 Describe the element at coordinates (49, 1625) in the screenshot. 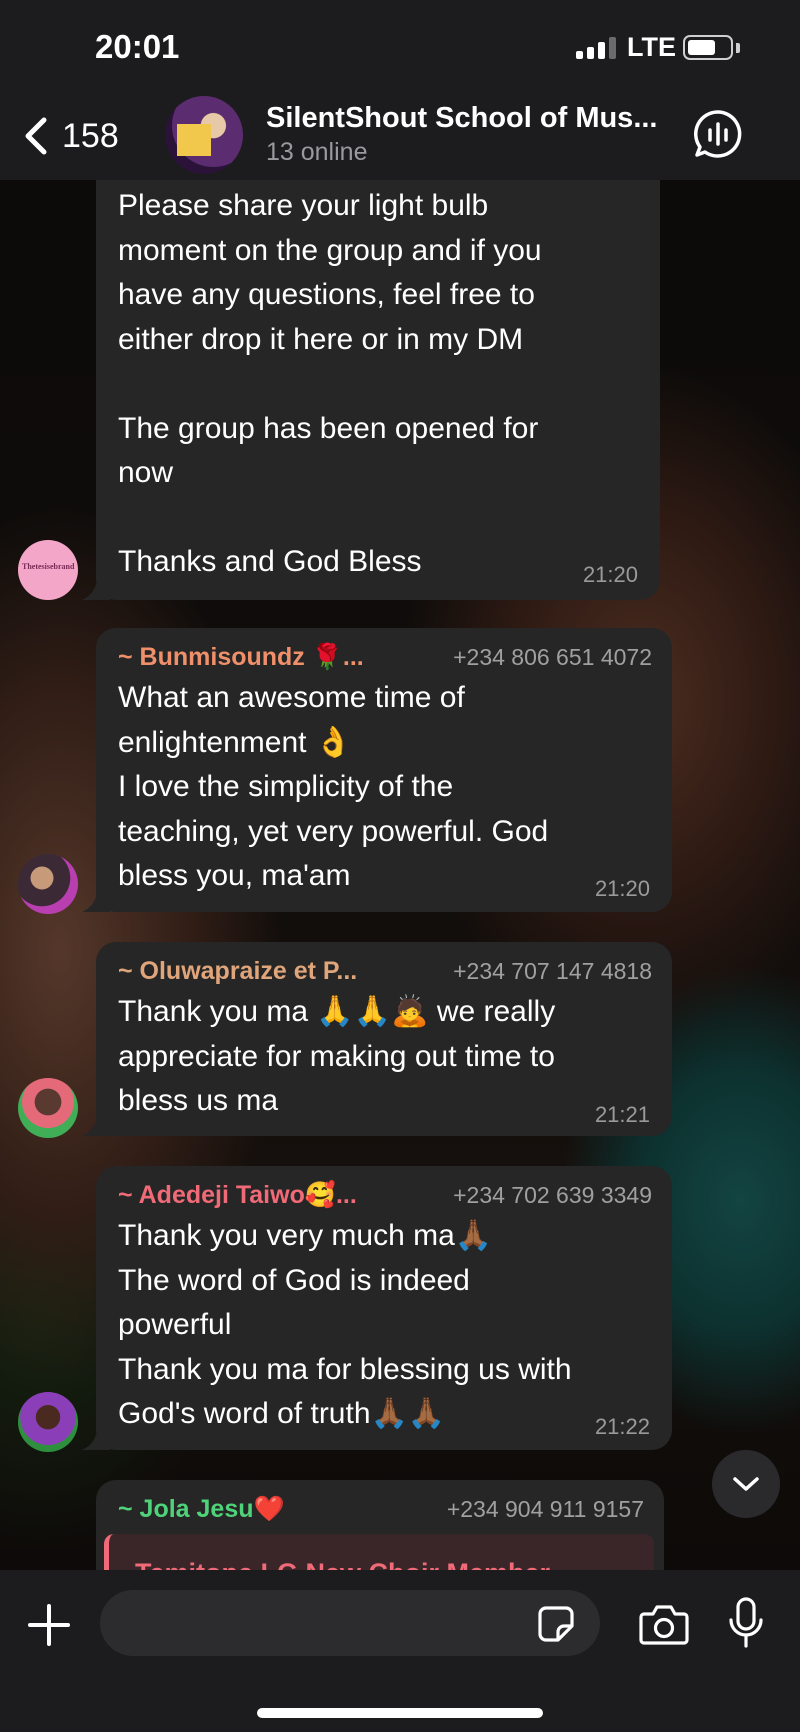

I see `attach-plus-icon` at that location.